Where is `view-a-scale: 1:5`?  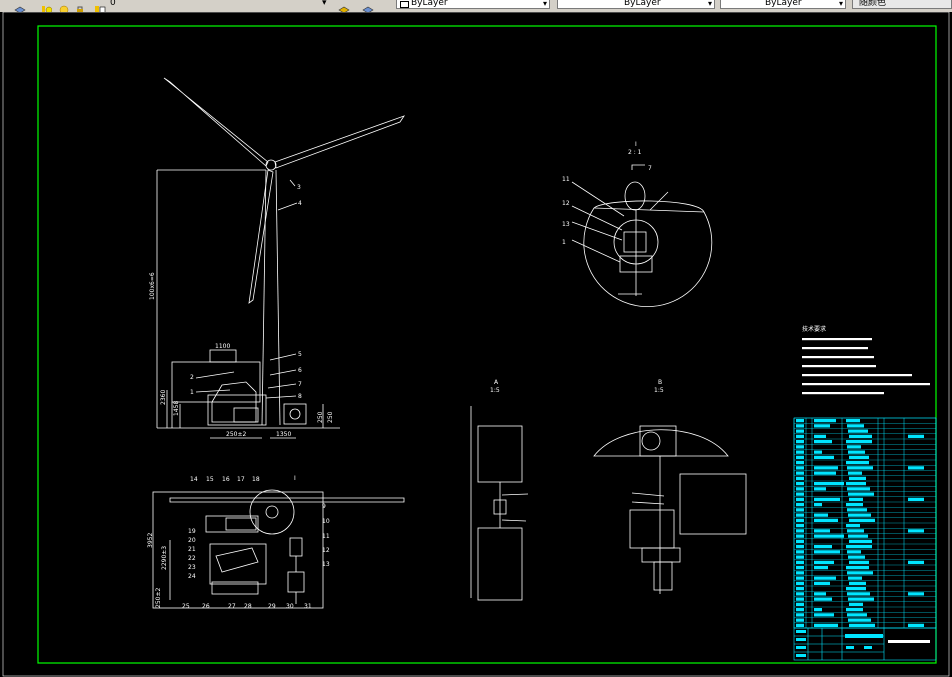
view-a-scale: 1:5 is located at coordinates (495, 390).